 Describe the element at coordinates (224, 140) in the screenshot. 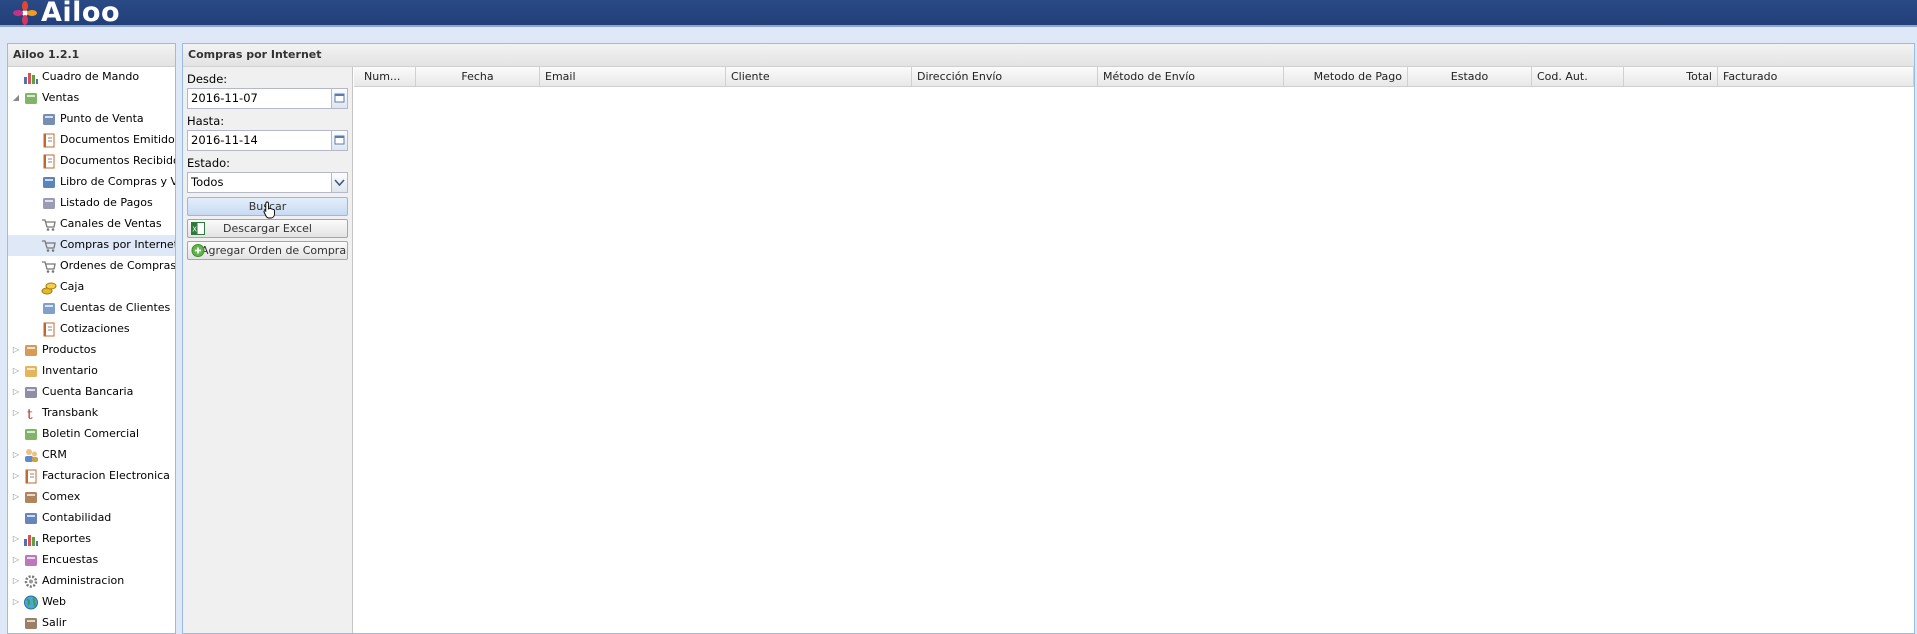

I see `hasta-date-value: 2016-11-14` at that location.